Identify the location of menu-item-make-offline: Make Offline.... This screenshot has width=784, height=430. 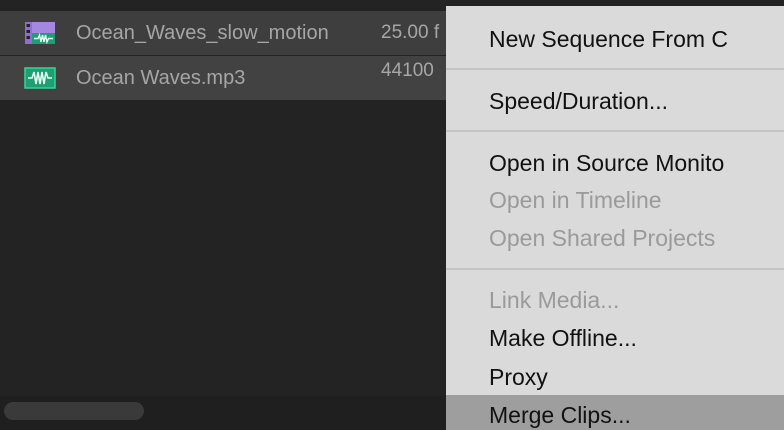
(615, 338).